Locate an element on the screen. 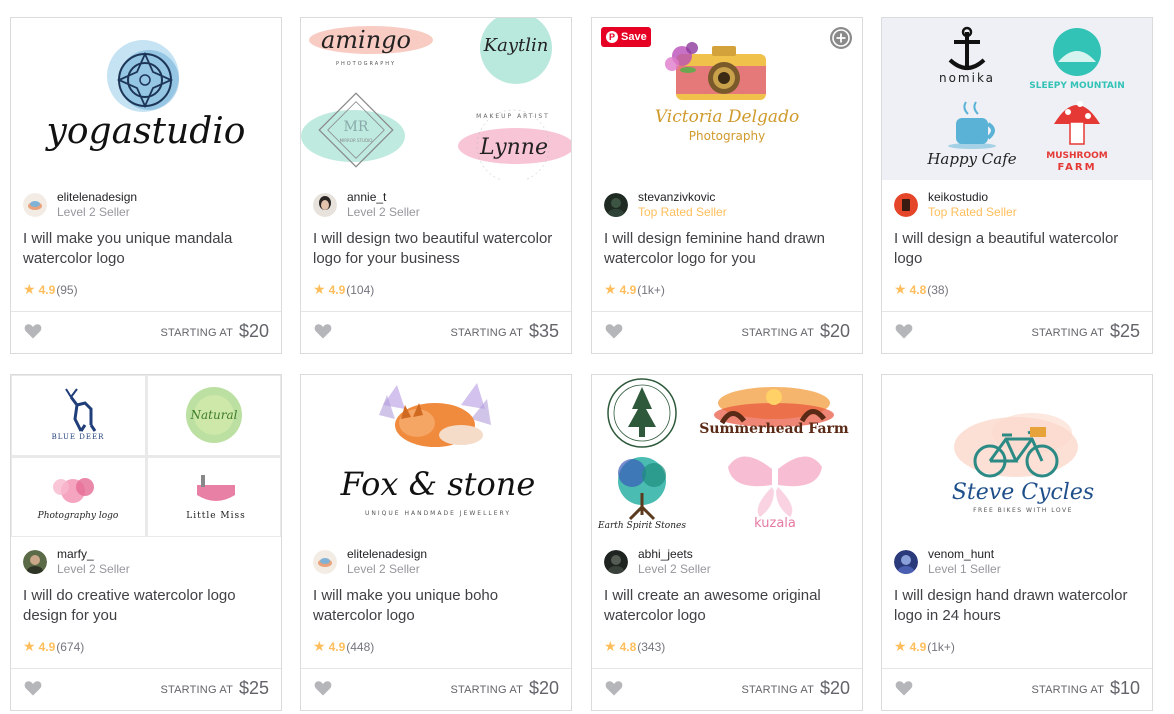  logo-text: FARM is located at coordinates (1076, 167).